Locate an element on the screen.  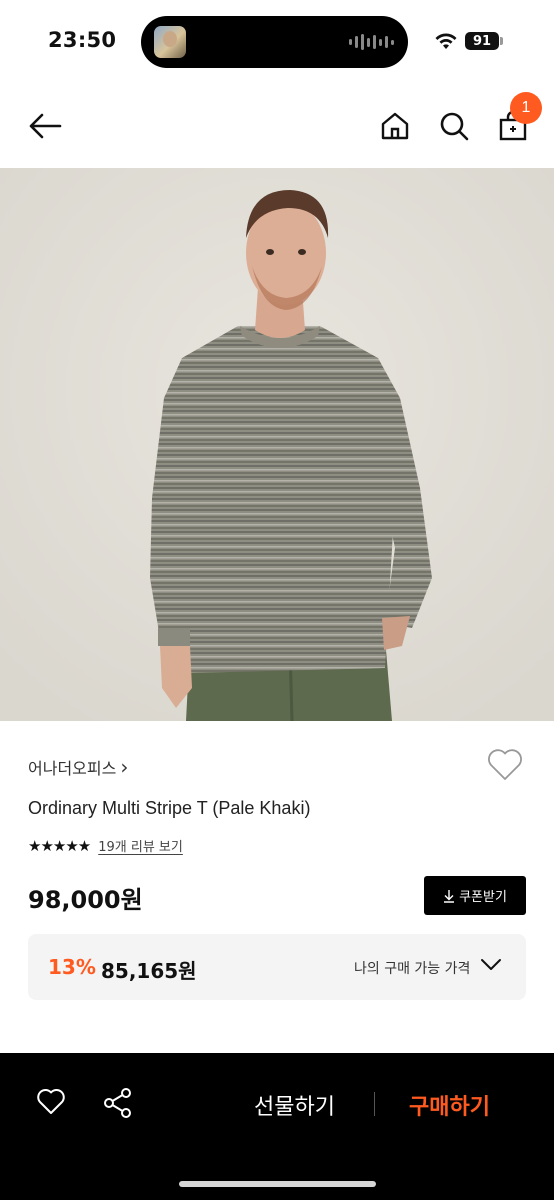
search-icon is located at coordinates (454, 126).